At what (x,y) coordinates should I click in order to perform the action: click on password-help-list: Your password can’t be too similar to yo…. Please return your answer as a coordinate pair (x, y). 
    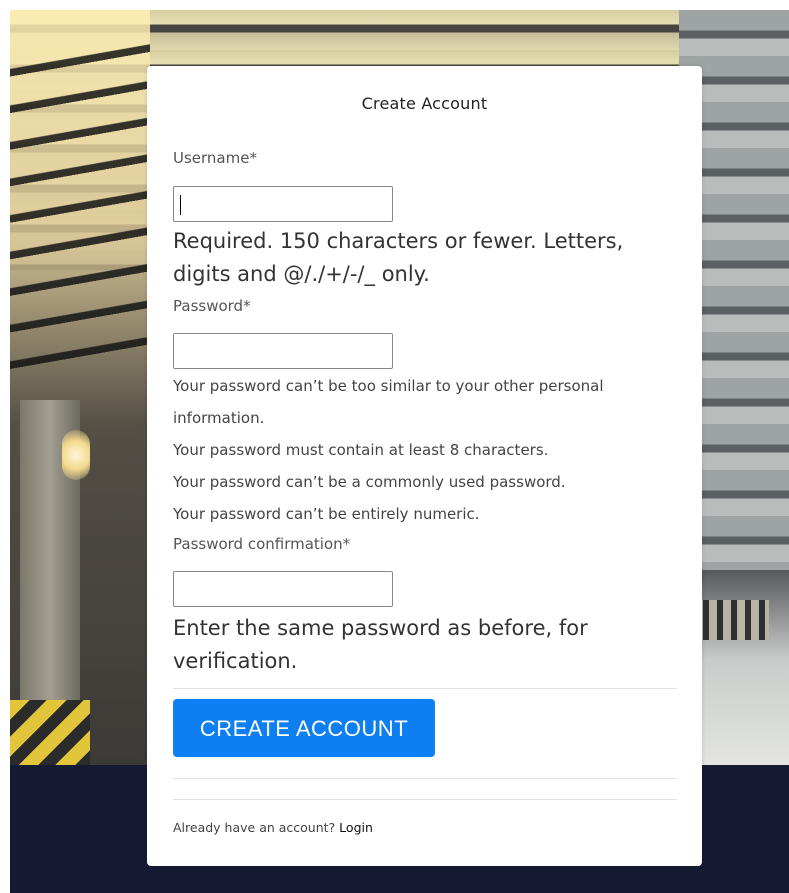
    Looking at the image, I should click on (430, 450).